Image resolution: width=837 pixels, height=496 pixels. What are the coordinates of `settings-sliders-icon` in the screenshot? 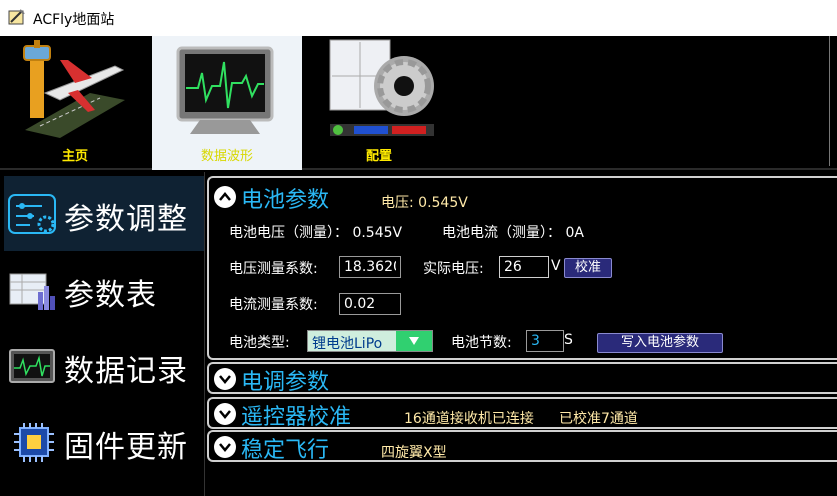 It's located at (32, 214).